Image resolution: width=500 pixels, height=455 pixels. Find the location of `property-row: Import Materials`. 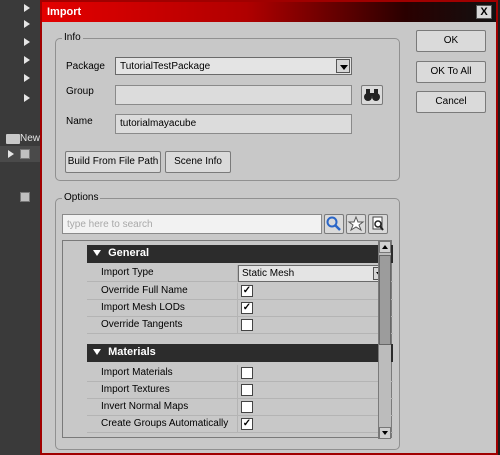

property-row: Import Materials is located at coordinates (240, 373).